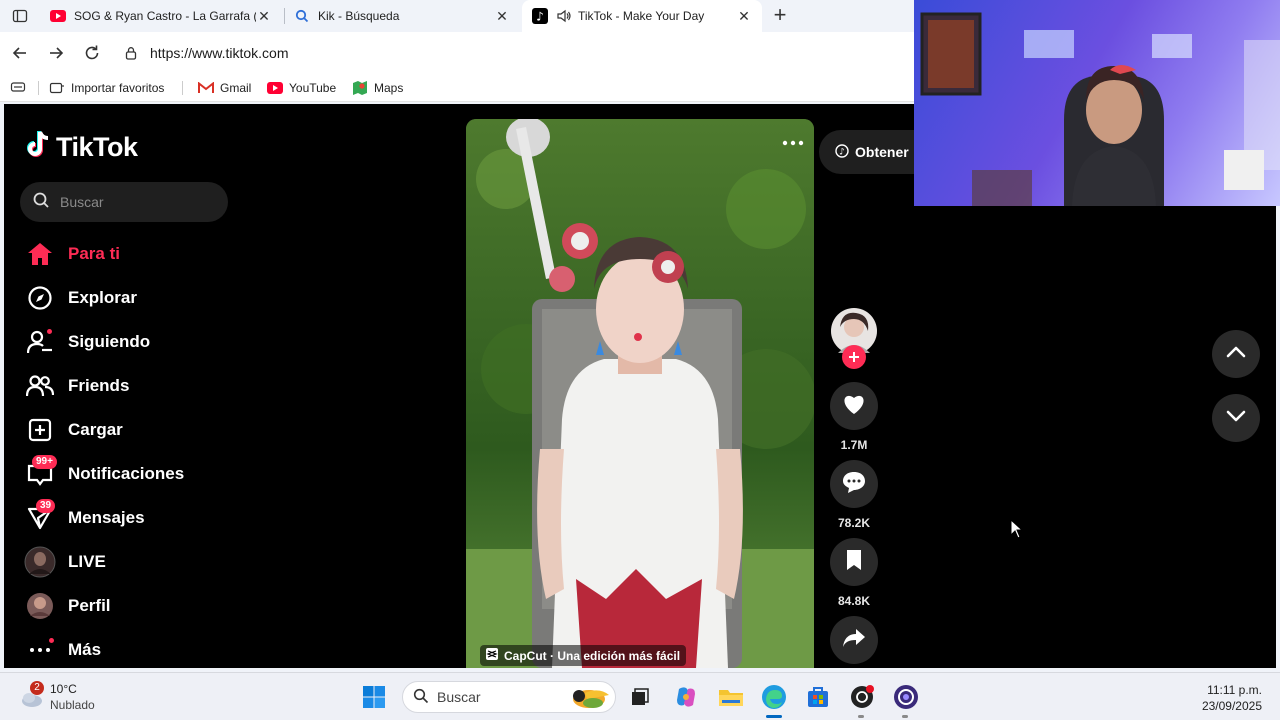 The height and width of the screenshot is (720, 1280). I want to click on tiktok-logo: TikTok, so click(82, 147).